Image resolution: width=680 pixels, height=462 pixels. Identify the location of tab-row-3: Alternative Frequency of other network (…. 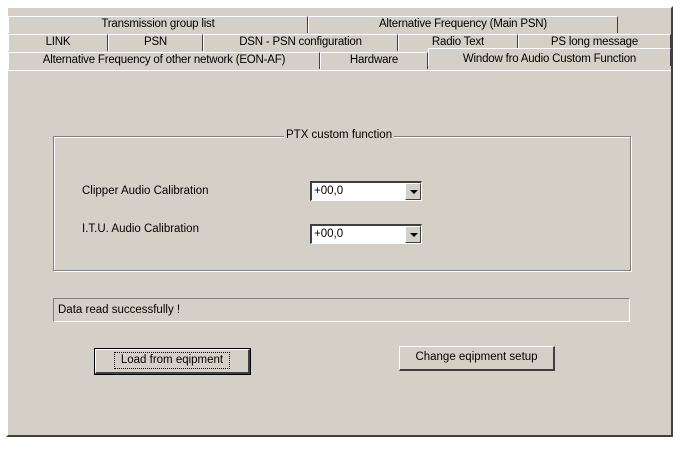
(339, 58).